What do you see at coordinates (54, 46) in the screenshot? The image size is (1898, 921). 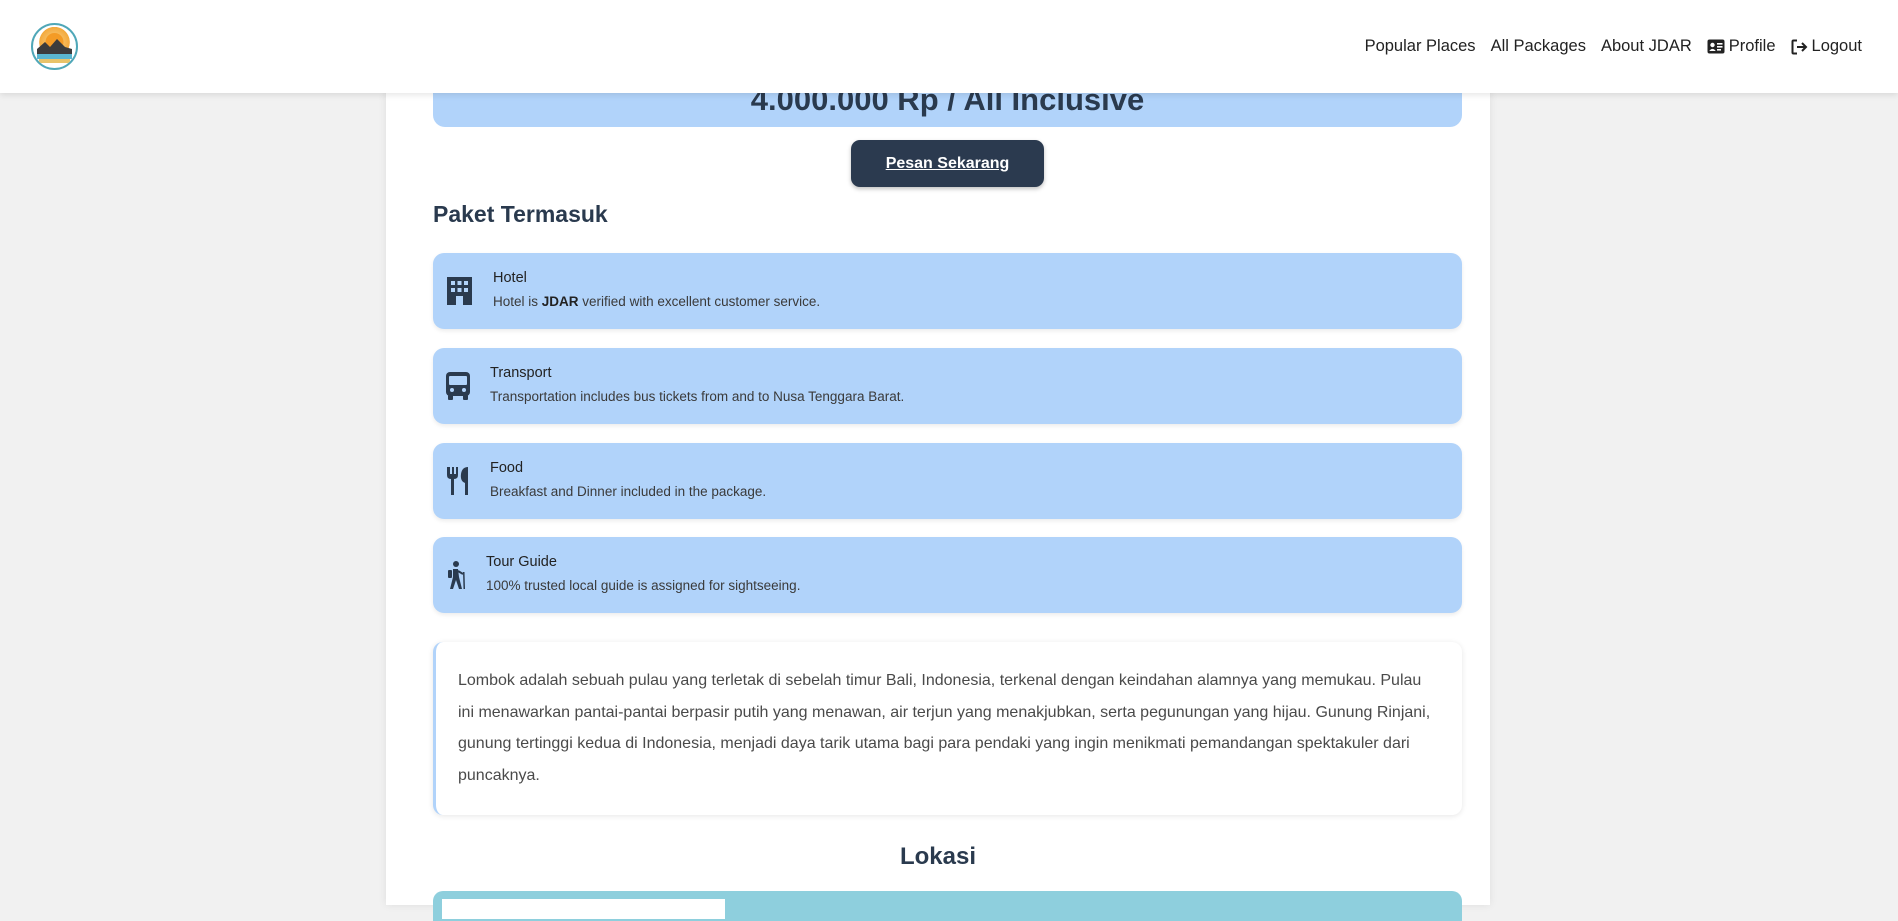 I see `jdar-logo` at bounding box center [54, 46].